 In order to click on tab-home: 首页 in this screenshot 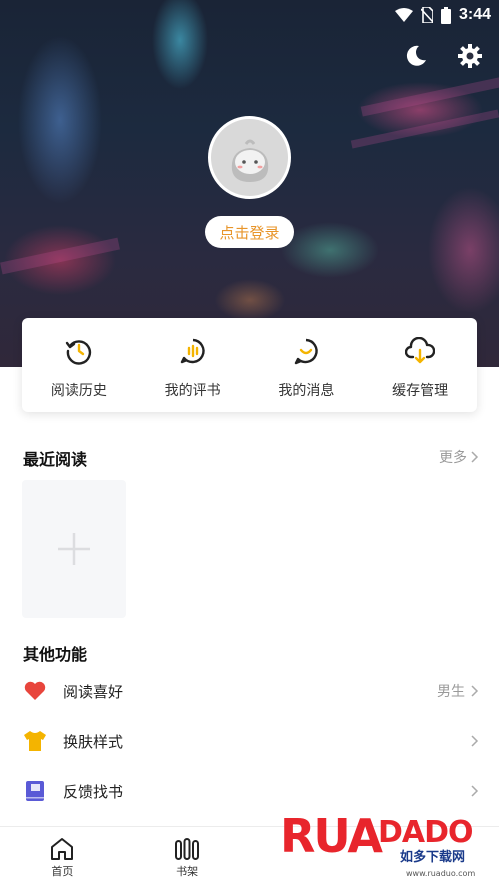, I will do `click(62, 857)`.